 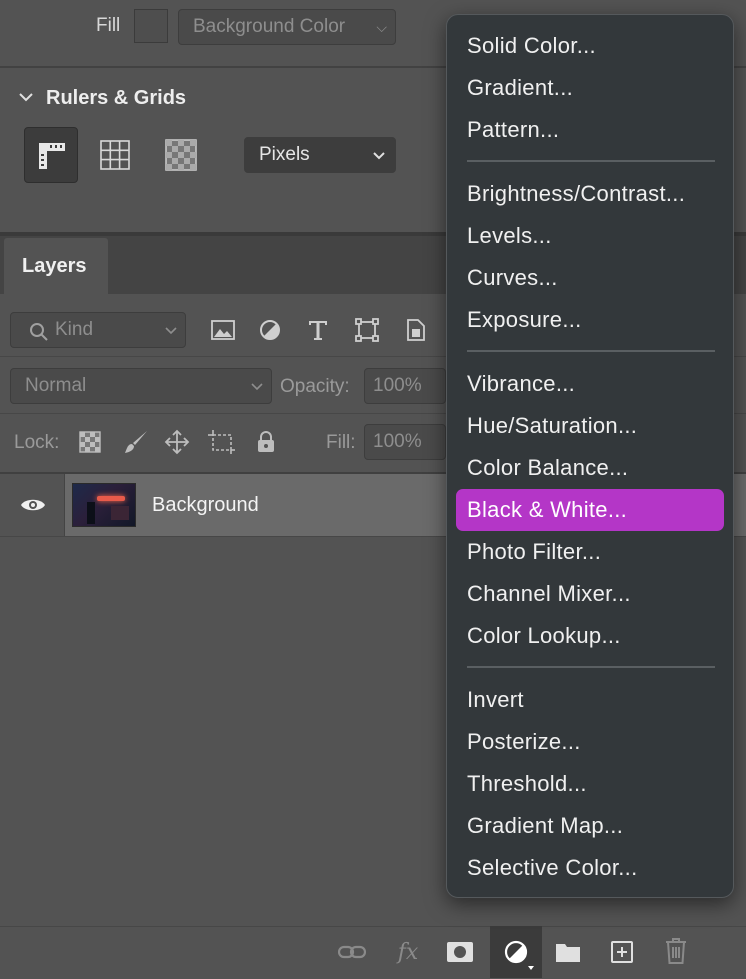 I want to click on chevron-down-icon: ⌵, so click(x=381, y=27).